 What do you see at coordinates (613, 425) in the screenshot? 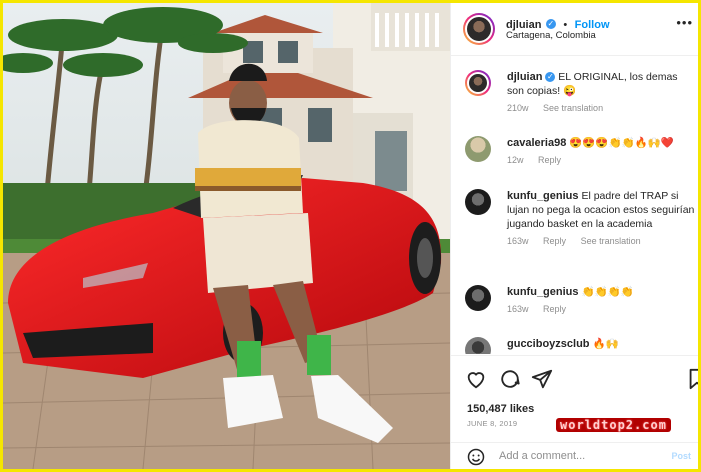
I see `watermark: worldtop2.com` at bounding box center [613, 425].